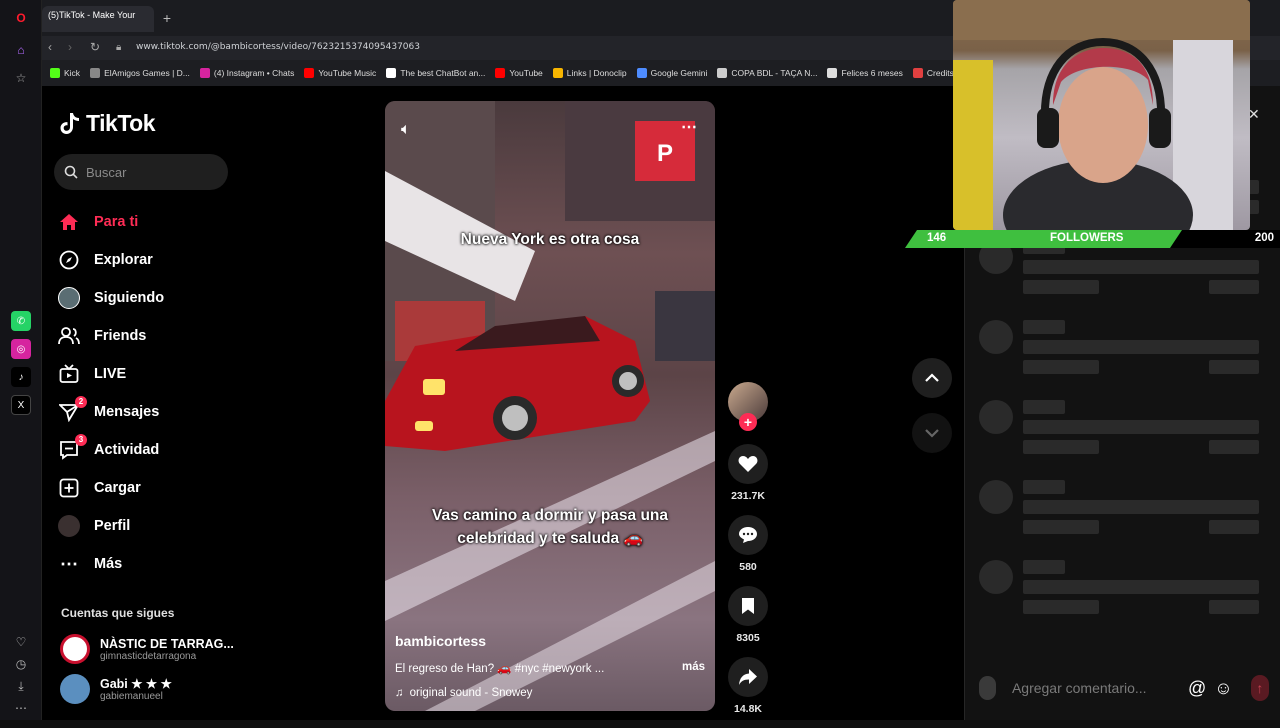 This screenshot has height=728, width=1280. I want to click on bookmark-item: YouTube, so click(519, 73).